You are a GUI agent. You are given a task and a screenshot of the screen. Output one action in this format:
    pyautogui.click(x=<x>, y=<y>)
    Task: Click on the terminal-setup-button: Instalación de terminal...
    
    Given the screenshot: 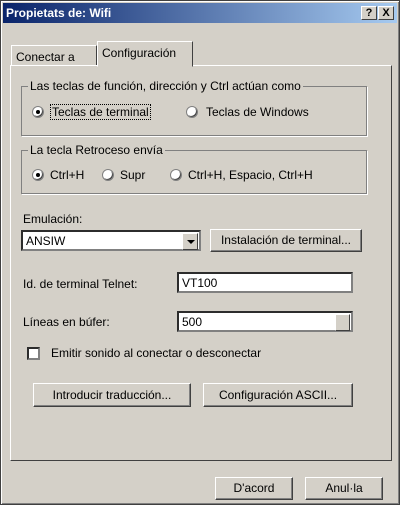 What is the action you would take?
    pyautogui.click(x=286, y=240)
    